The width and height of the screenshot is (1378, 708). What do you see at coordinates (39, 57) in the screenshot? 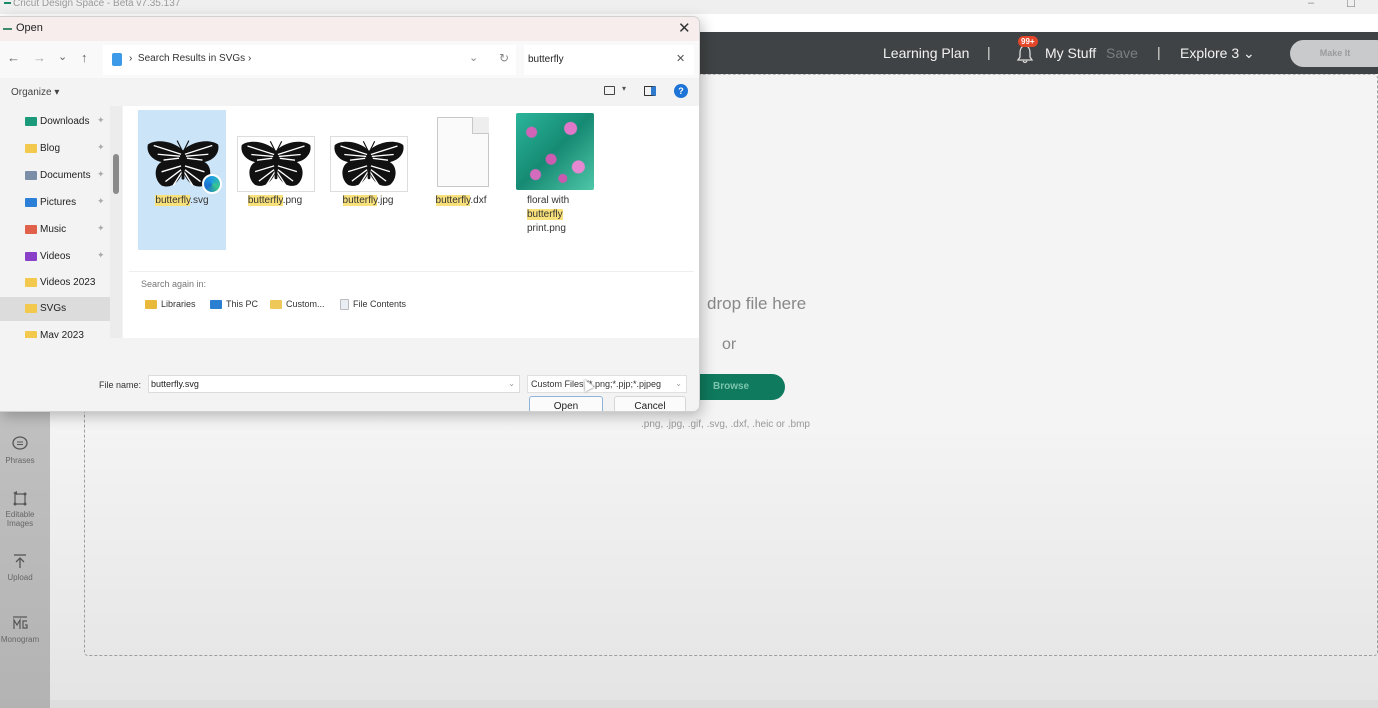
I see `forward-button: →` at bounding box center [39, 57].